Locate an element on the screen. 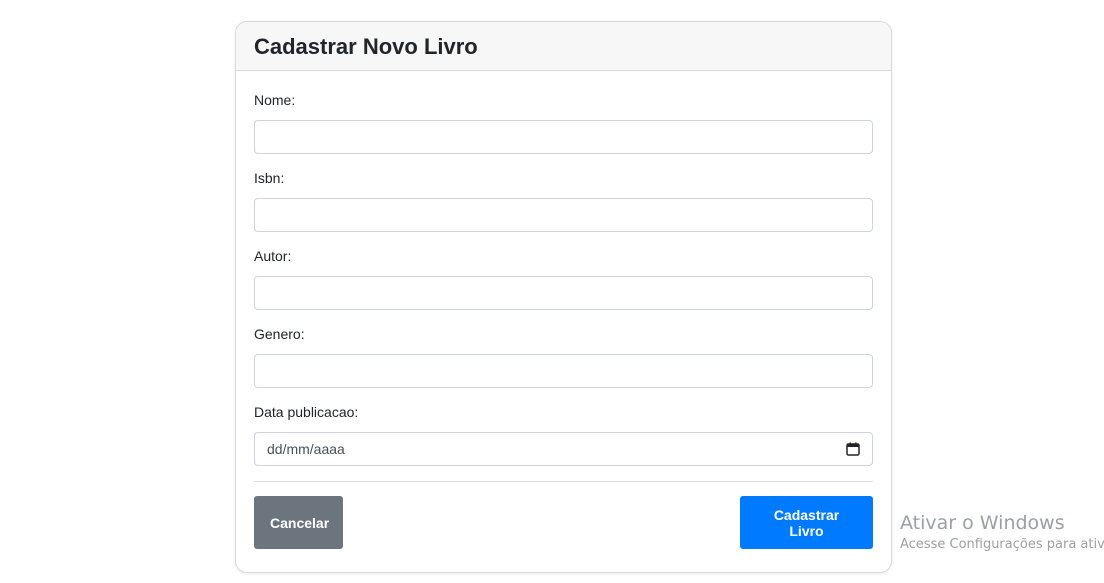 This screenshot has height=583, width=1104. cancel-button: Cancelar is located at coordinates (298, 522).